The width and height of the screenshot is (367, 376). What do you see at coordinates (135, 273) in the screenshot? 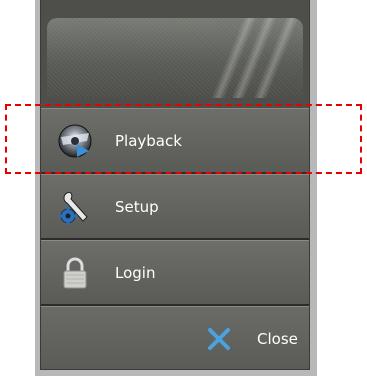
I see `menu-item-label: Login` at bounding box center [135, 273].